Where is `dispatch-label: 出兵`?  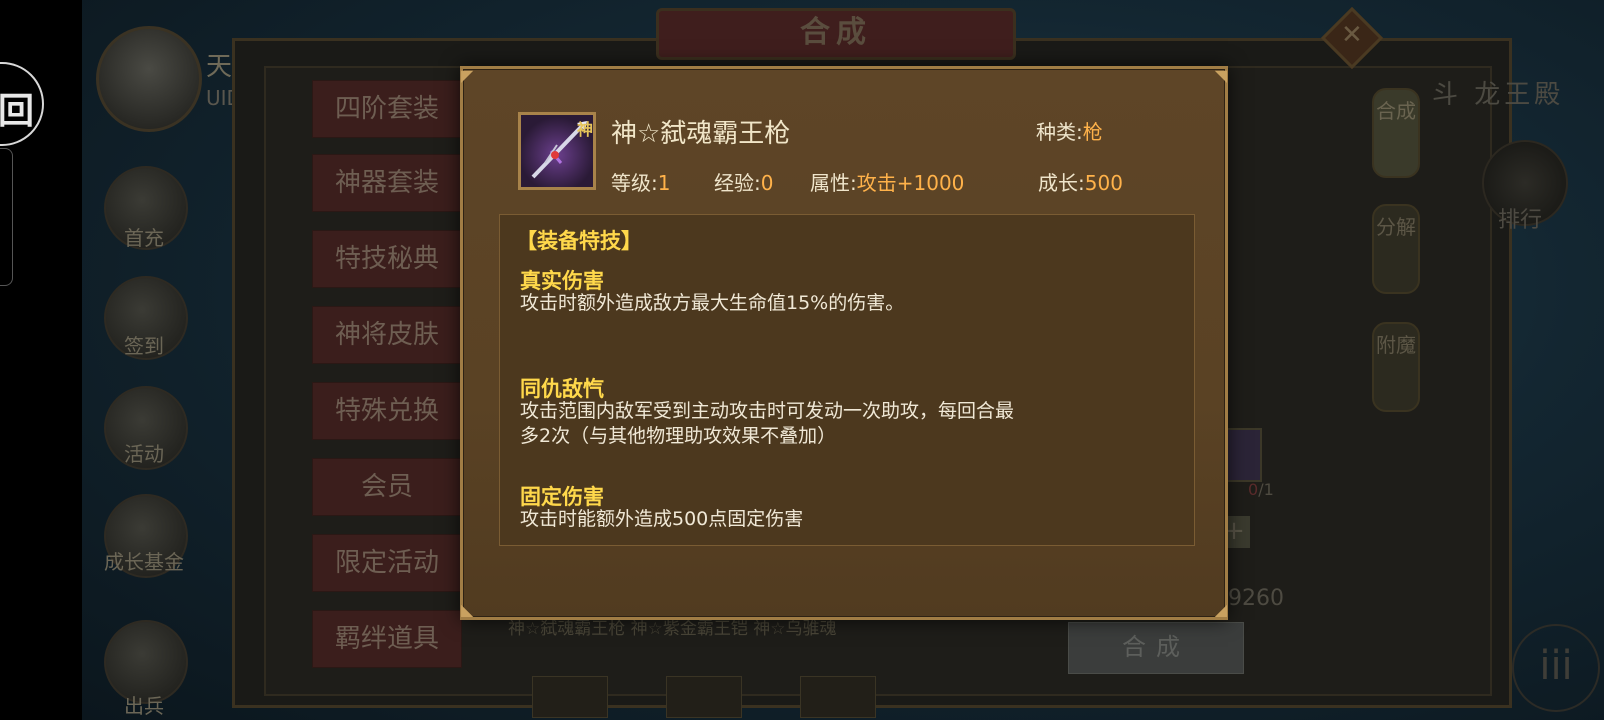 dispatch-label: 出兵 is located at coordinates (144, 706).